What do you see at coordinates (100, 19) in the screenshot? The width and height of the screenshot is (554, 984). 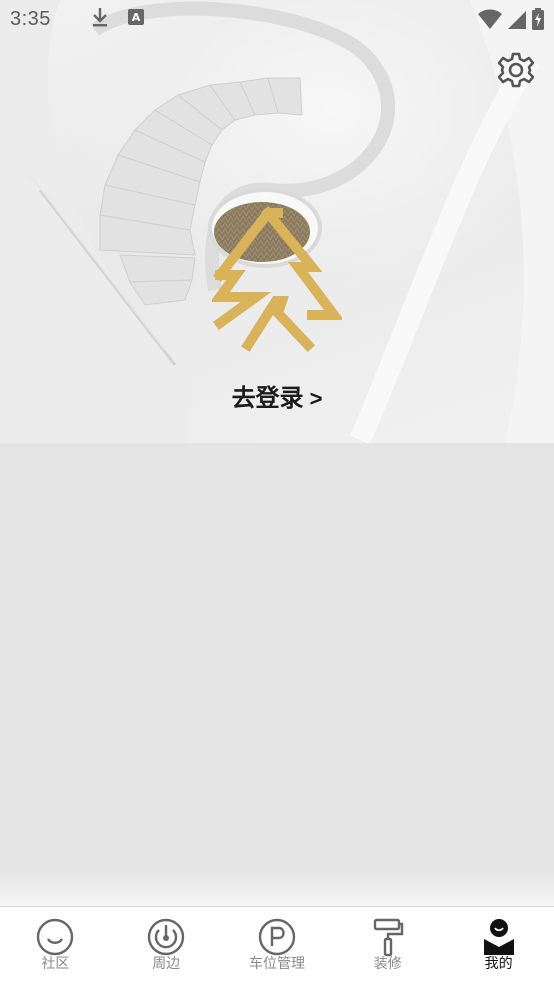 I see `download-icon` at bounding box center [100, 19].